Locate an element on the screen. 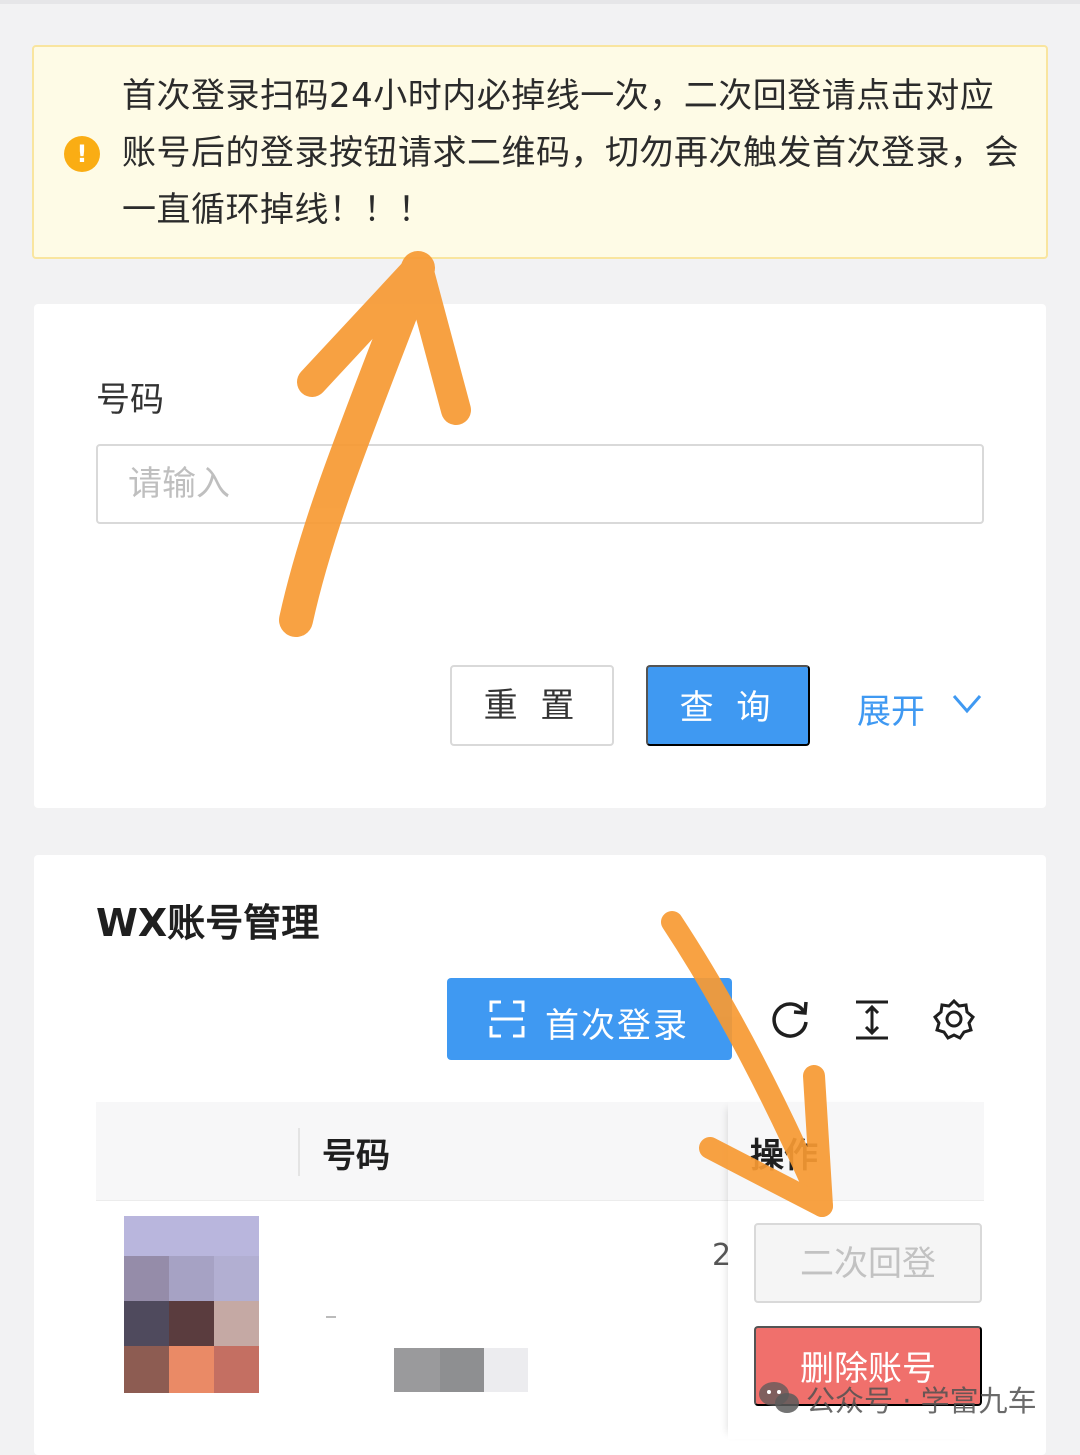 Image resolution: width=1080 pixels, height=1455 pixels. card-title: WX账号管理 is located at coordinates (208, 923).